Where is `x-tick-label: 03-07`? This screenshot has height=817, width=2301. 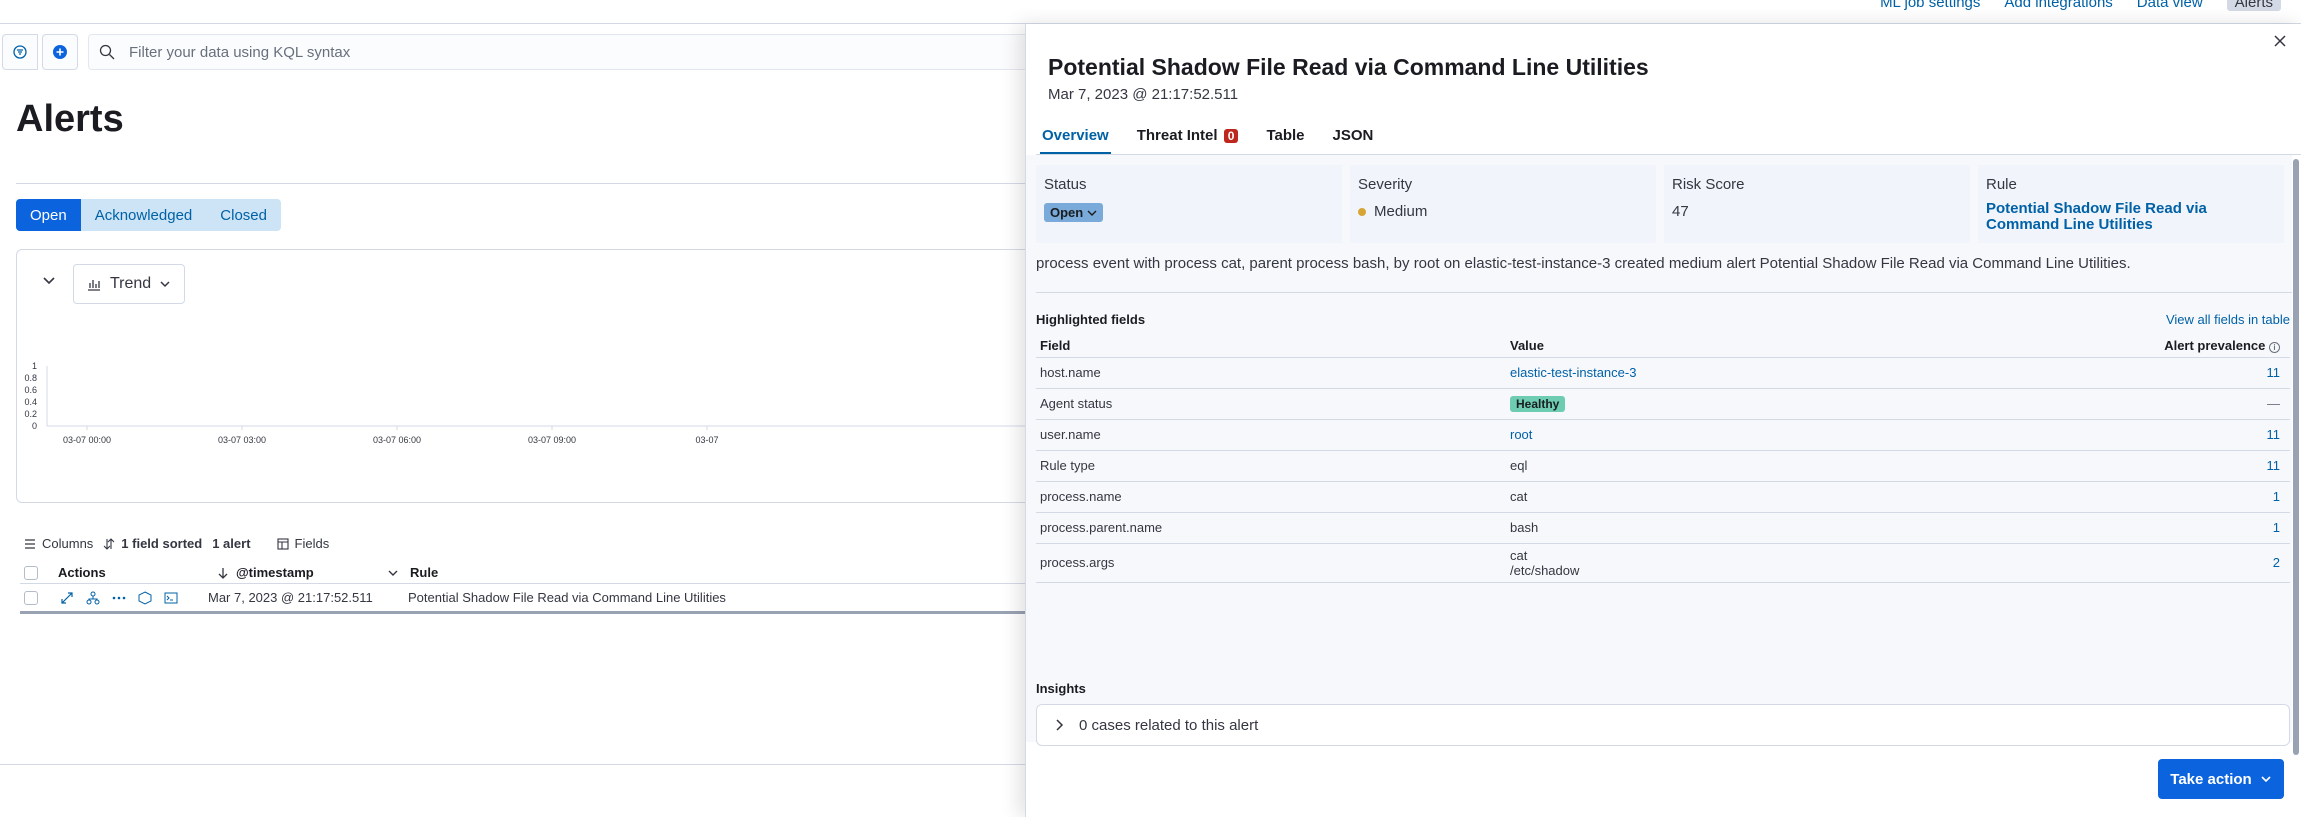 x-tick-label: 03-07 is located at coordinates (706, 440).